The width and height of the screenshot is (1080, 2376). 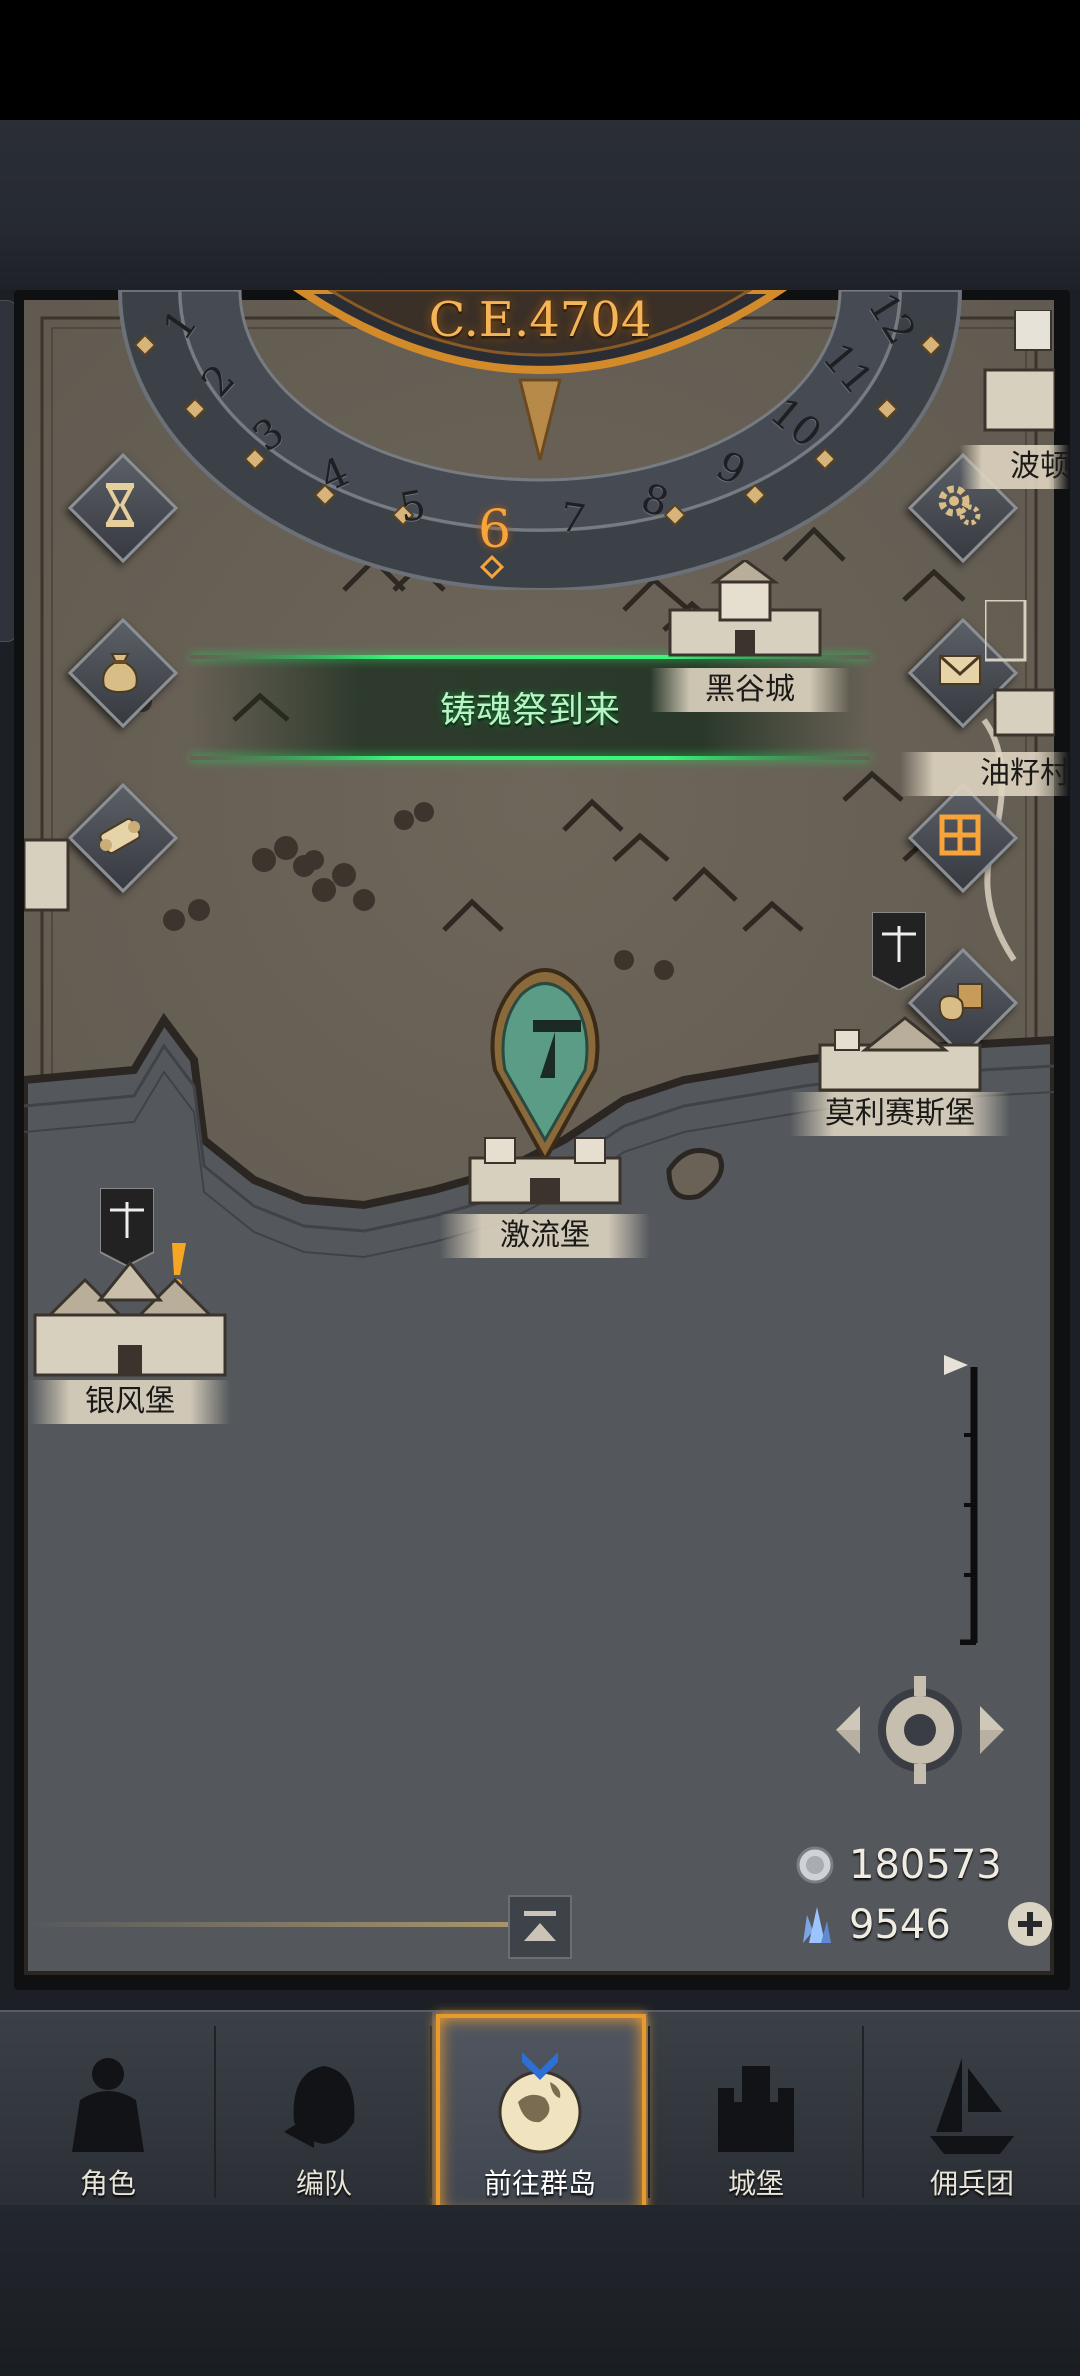 What do you see at coordinates (545, 1168) in the screenshot?
I see `jiliu-castle-icon` at bounding box center [545, 1168].